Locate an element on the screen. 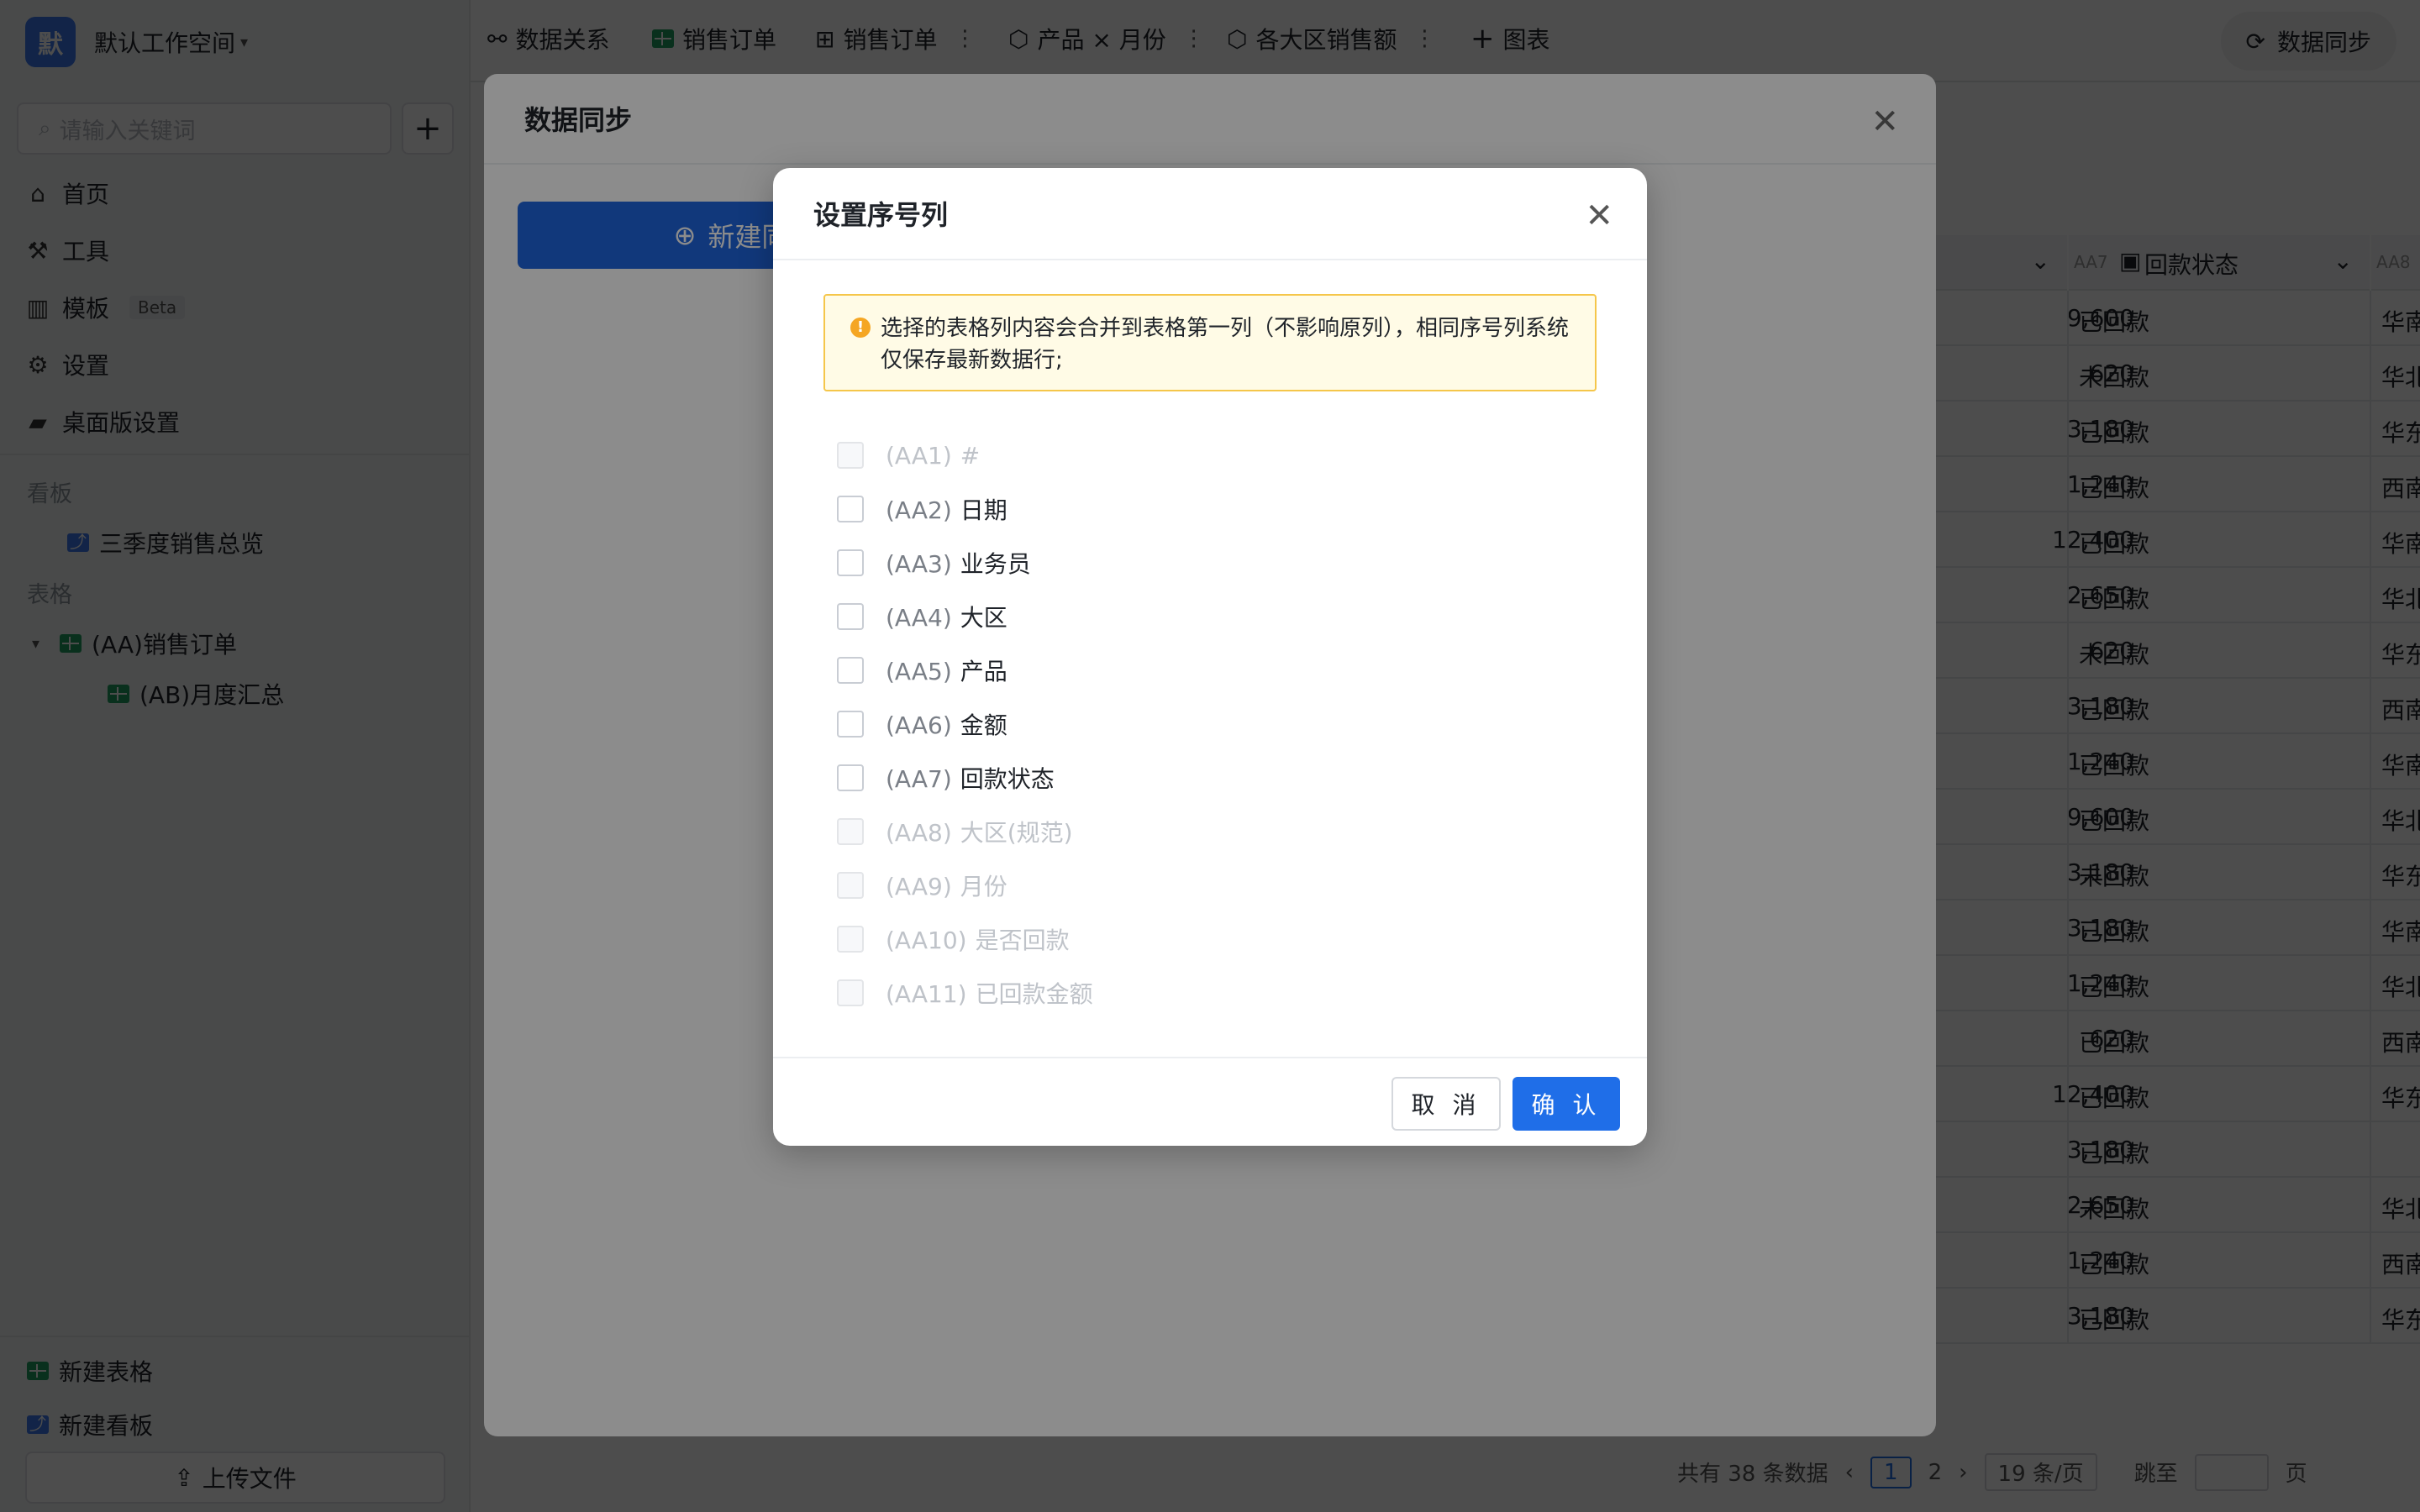 Image resolution: width=2420 pixels, height=1512 pixels. column-option: (AA4) 大区 is located at coordinates (1206, 616).